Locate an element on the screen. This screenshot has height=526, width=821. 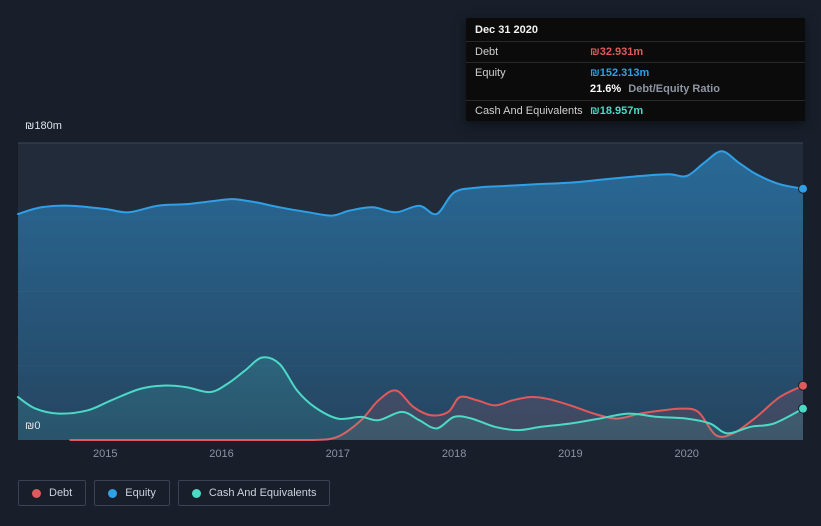
tooltip-debt-value: ₪32.931m is located at coordinates (617, 52).